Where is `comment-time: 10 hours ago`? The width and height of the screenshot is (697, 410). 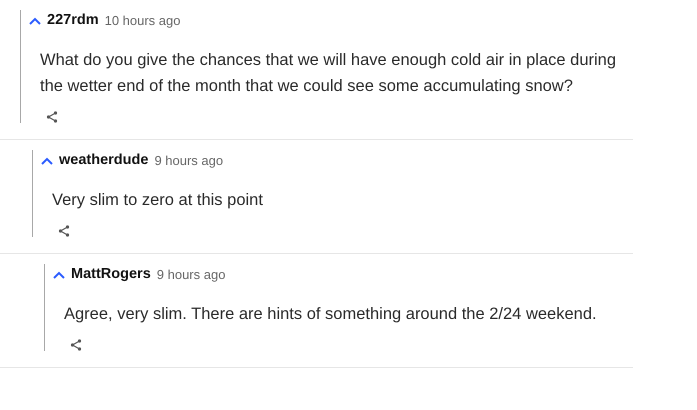 comment-time: 10 hours ago is located at coordinates (142, 21).